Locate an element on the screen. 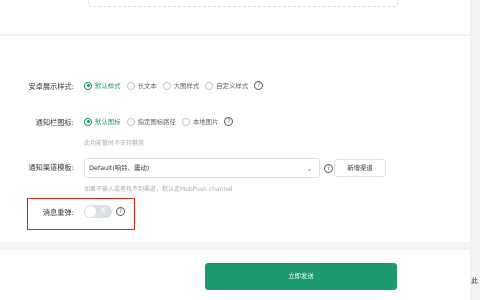 The width and height of the screenshot is (480, 300). channel-template-hint: 如果不输入或者找不到渠道，默认走MobPush channel is located at coordinates (158, 189).